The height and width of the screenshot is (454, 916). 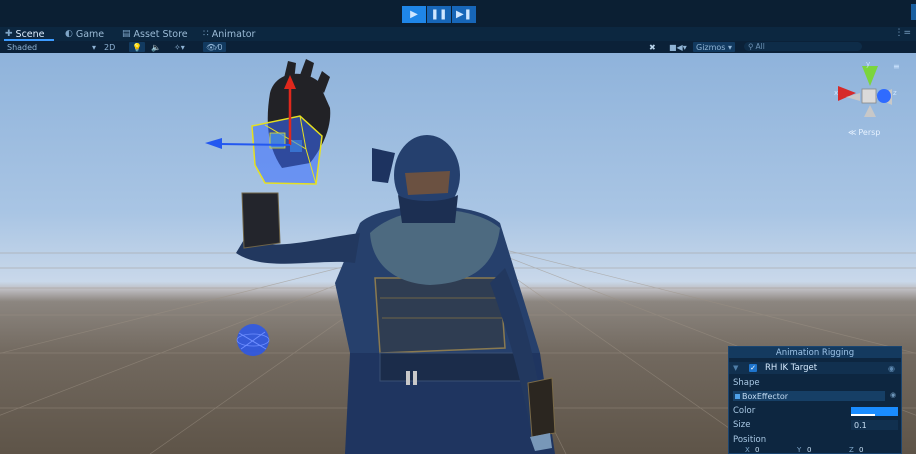 I want to click on step-forward-icon: ▶❚, so click(x=464, y=14).